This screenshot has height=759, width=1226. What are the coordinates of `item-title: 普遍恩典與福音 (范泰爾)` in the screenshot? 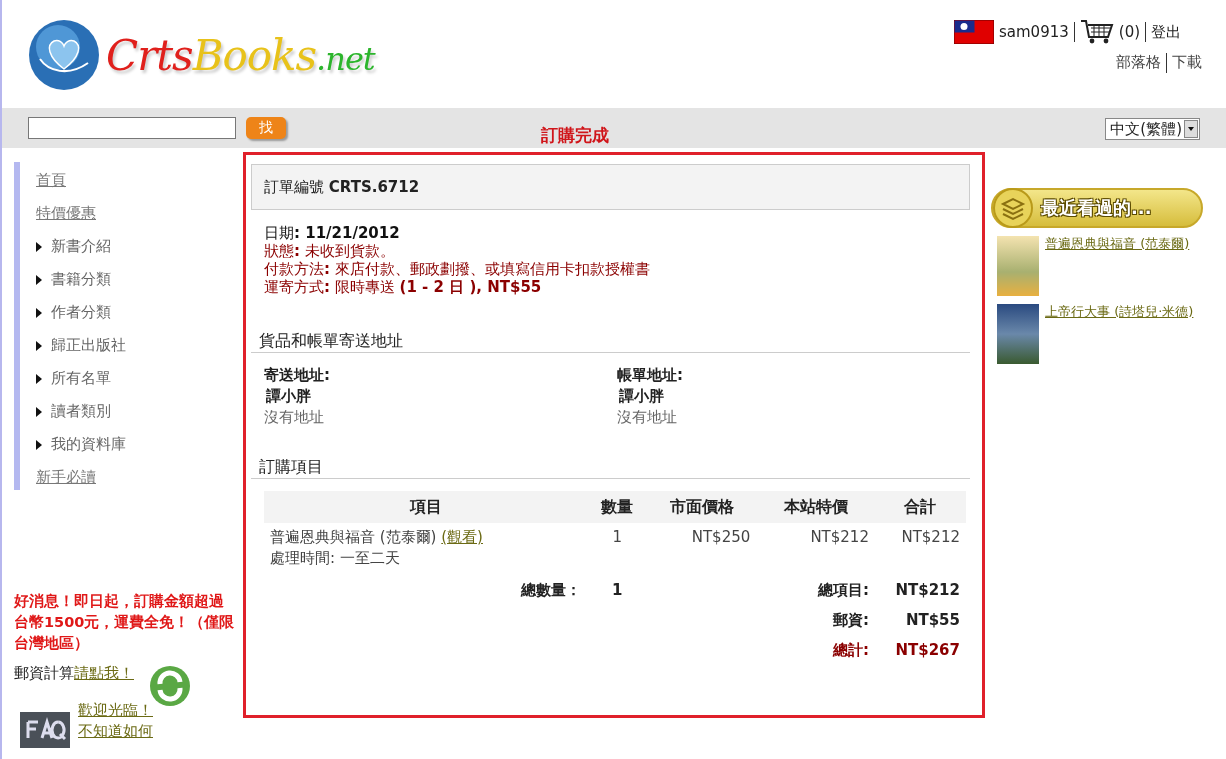 It's located at (353, 537).